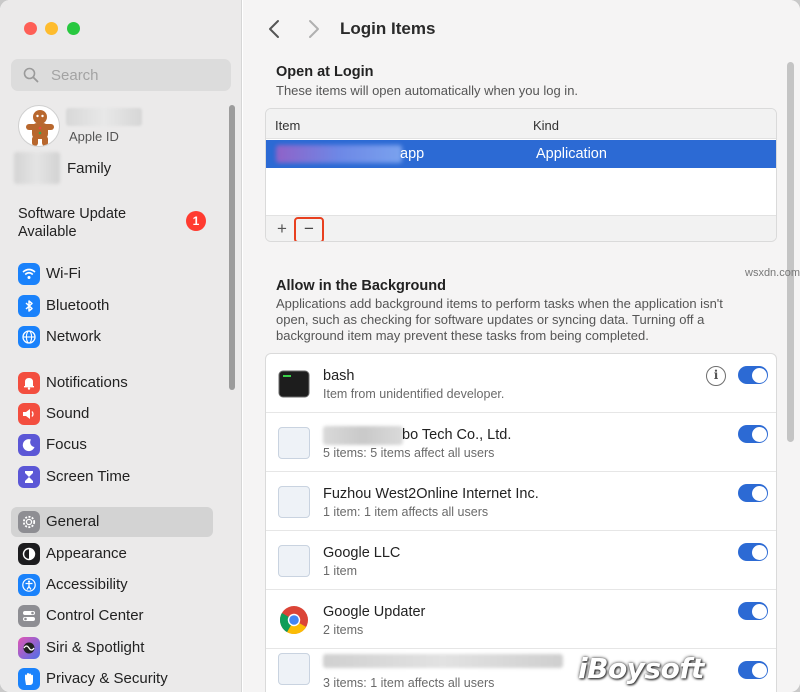  What do you see at coordinates (29, 306) in the screenshot?
I see `bluetooth-icon` at bounding box center [29, 306].